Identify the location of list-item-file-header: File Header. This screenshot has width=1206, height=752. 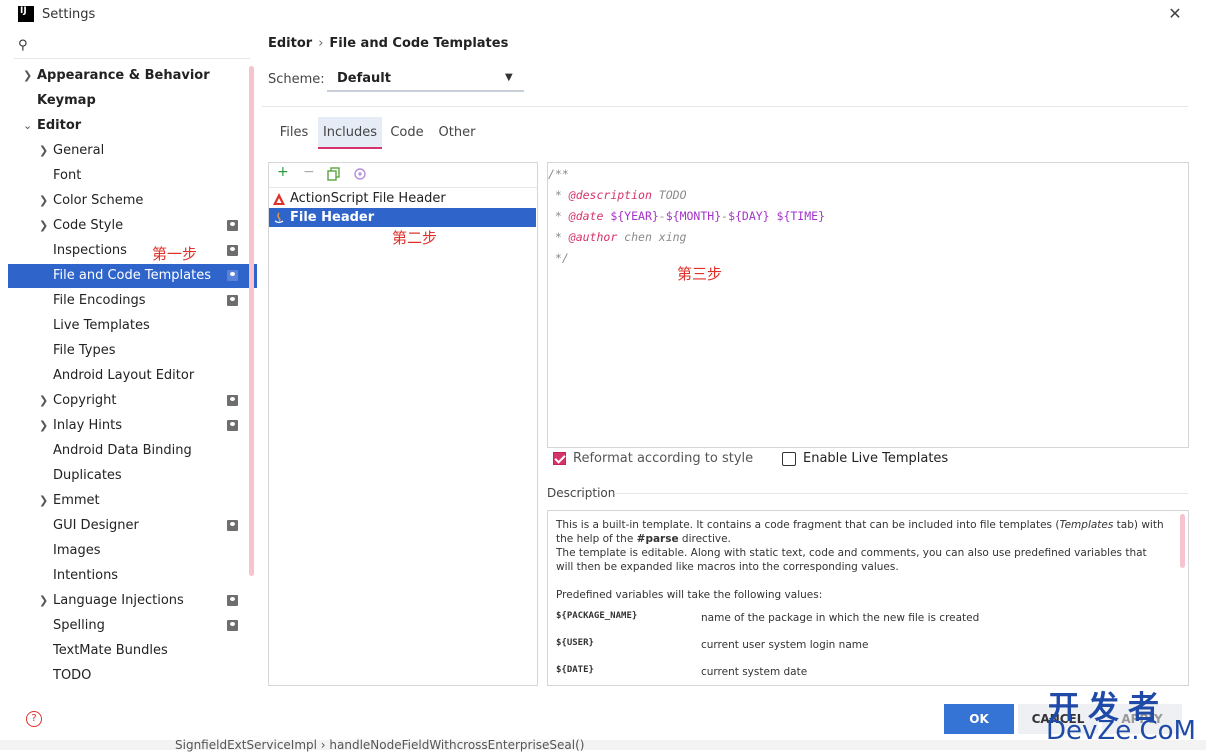
(402, 217).